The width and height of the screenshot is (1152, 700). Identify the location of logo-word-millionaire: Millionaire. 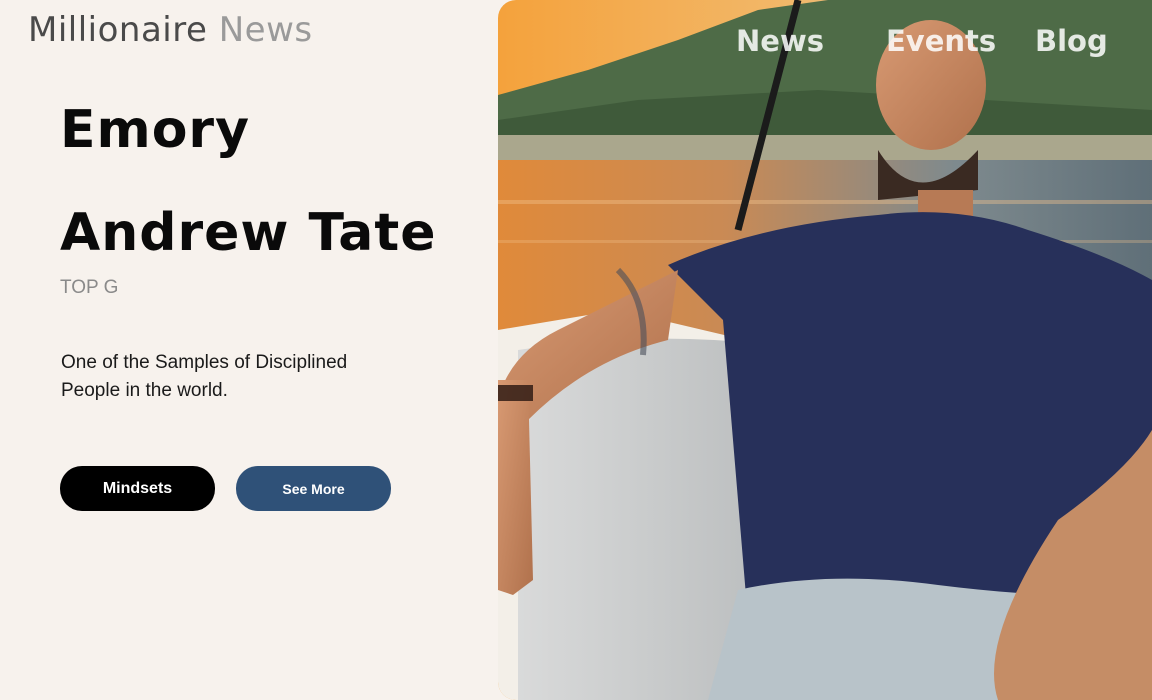
(118, 30).